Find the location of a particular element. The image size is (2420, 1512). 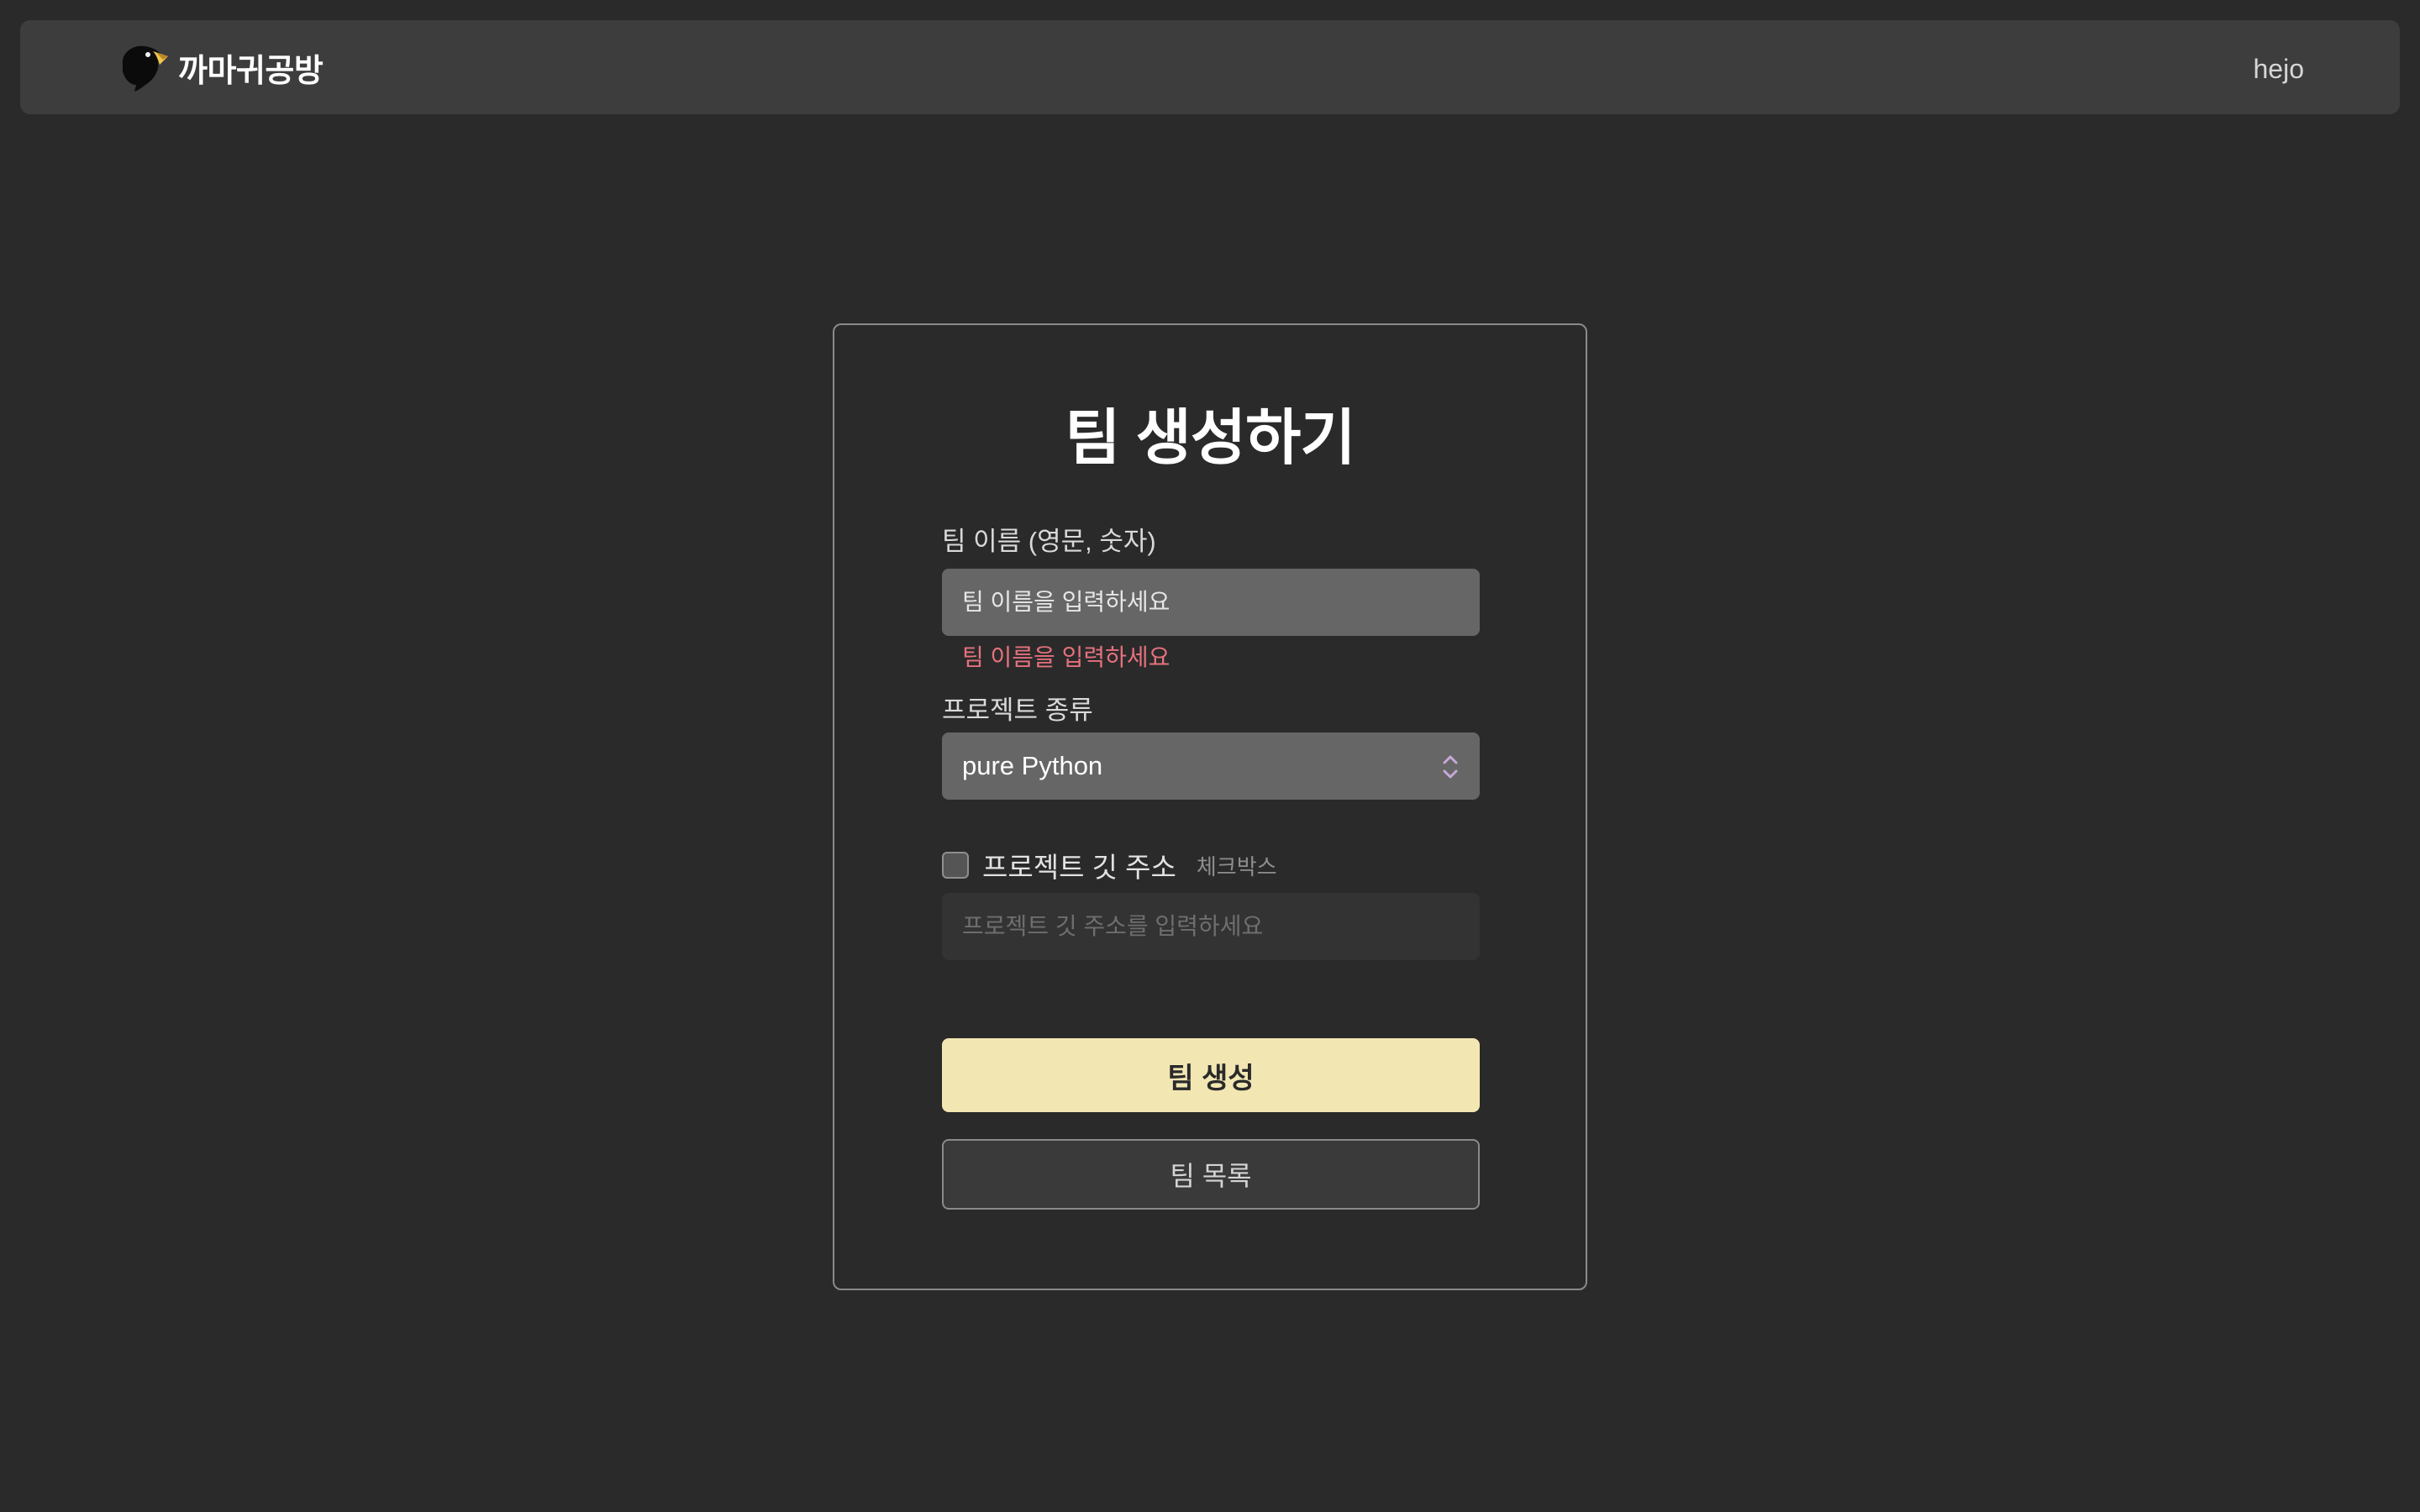

user-name-link: hejo is located at coordinates (2279, 69).